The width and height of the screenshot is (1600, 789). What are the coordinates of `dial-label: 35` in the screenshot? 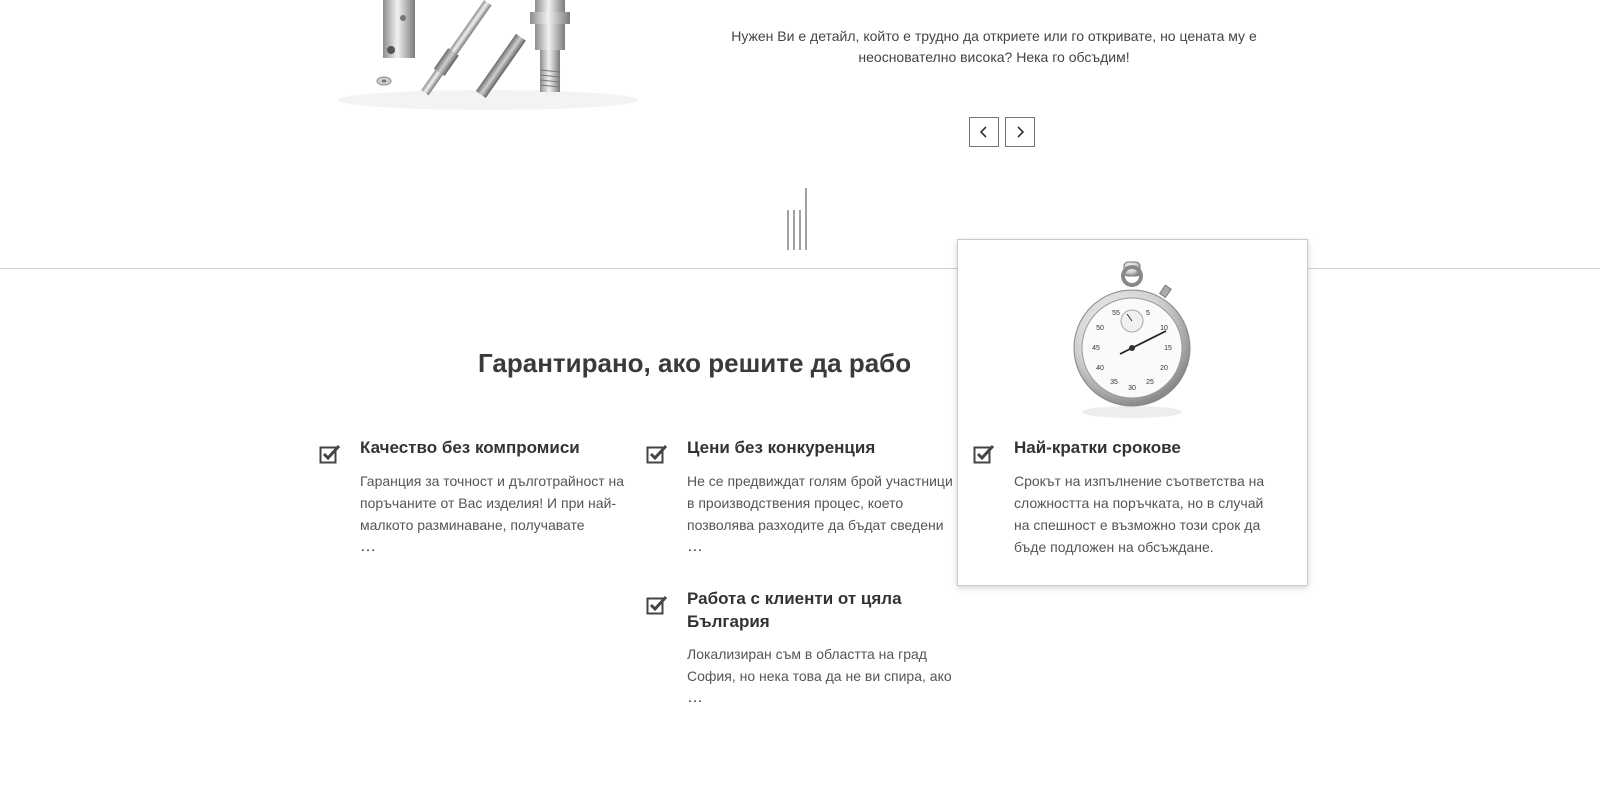 It's located at (1114, 382).